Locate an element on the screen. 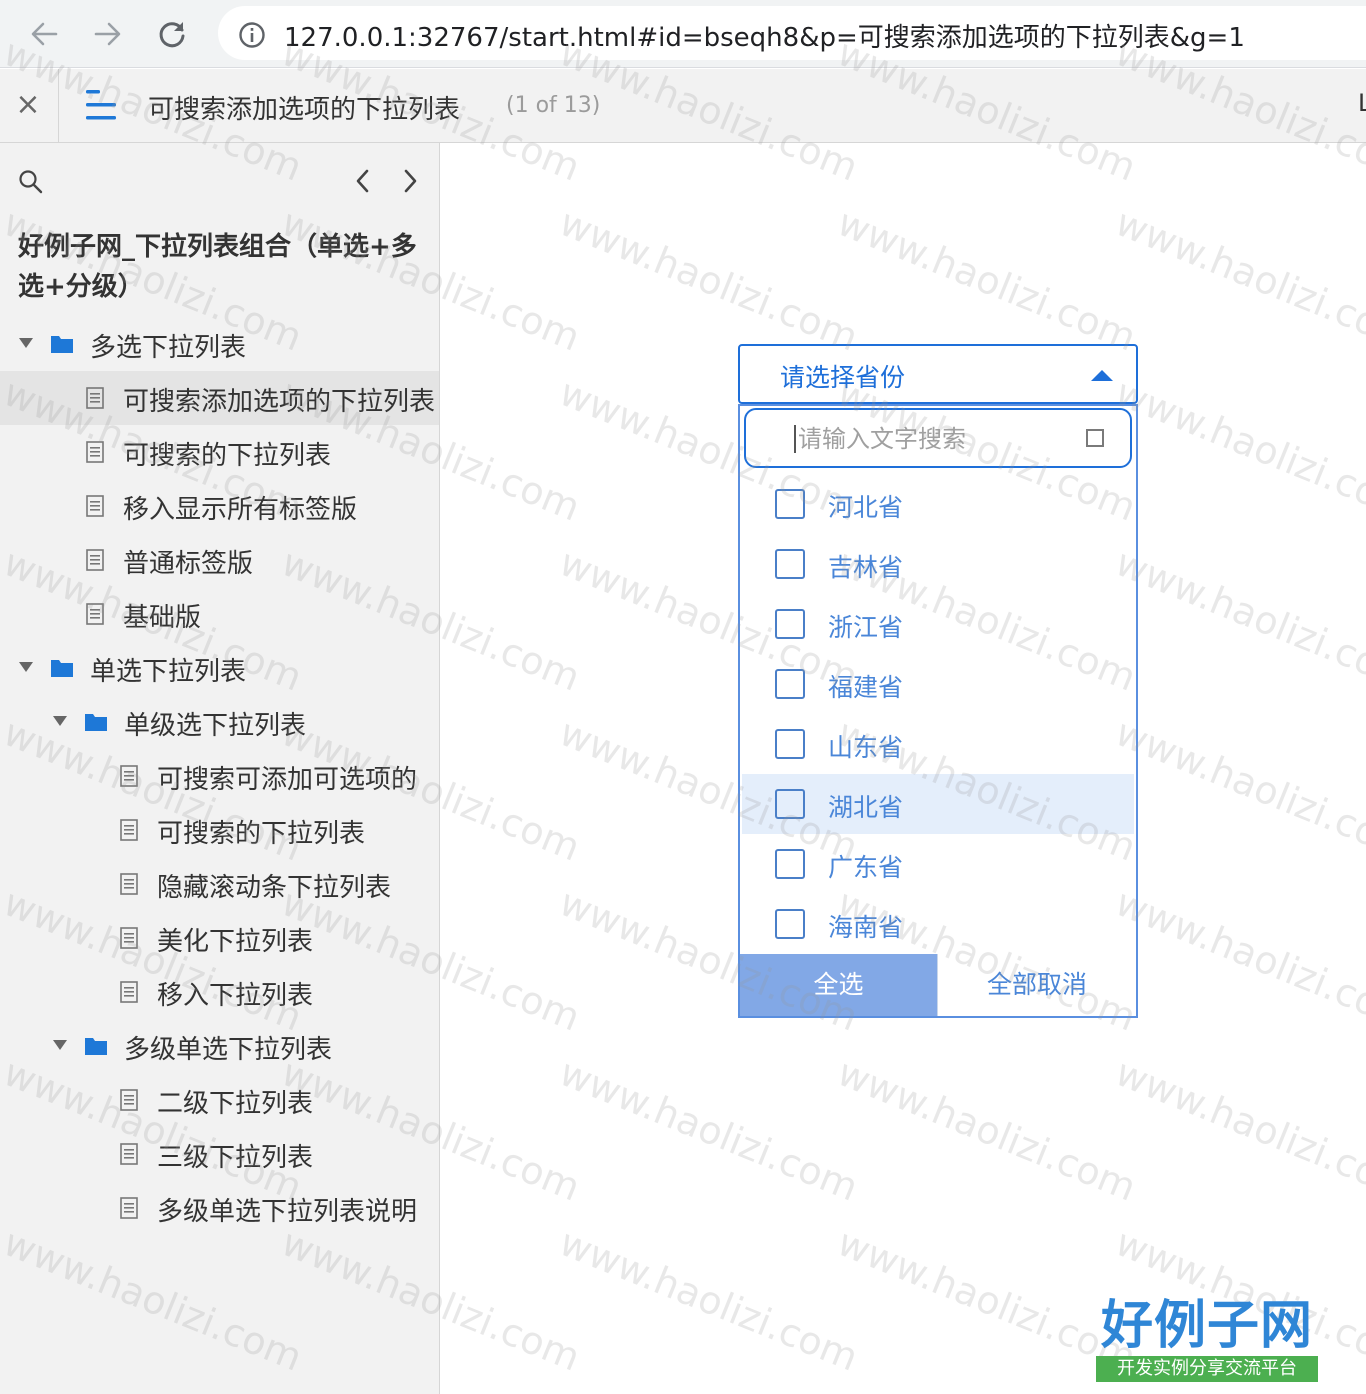 Image resolution: width=1366 pixels, height=1394 pixels. sitemap-page: 二级下拉列表 is located at coordinates (219, 1100).